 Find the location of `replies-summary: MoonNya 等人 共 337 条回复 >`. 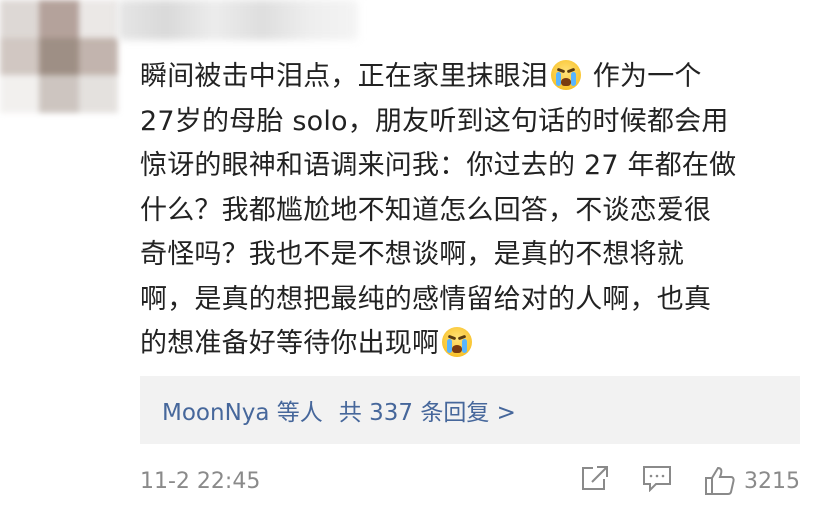

replies-summary: MoonNya 等人 共 337 条回复 > is located at coordinates (470, 410).